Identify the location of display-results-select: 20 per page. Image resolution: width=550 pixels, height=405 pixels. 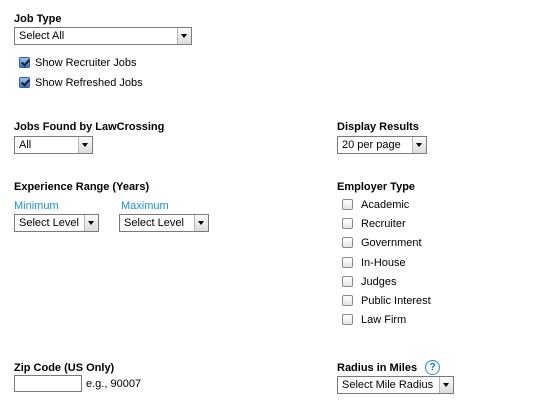
(382, 145).